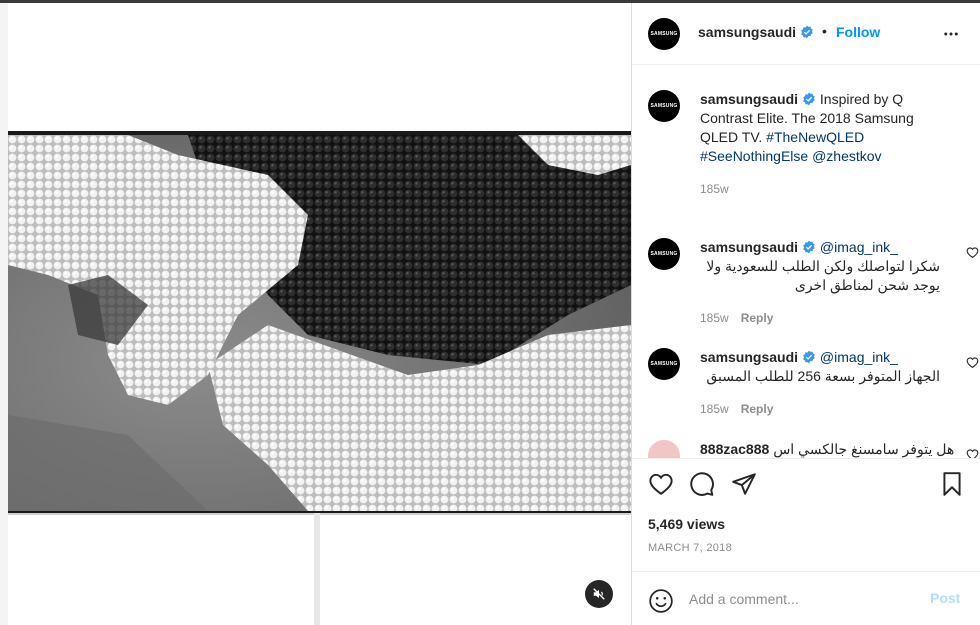 This screenshot has width=980, height=625. I want to click on muted-speaker-icon, so click(599, 594).